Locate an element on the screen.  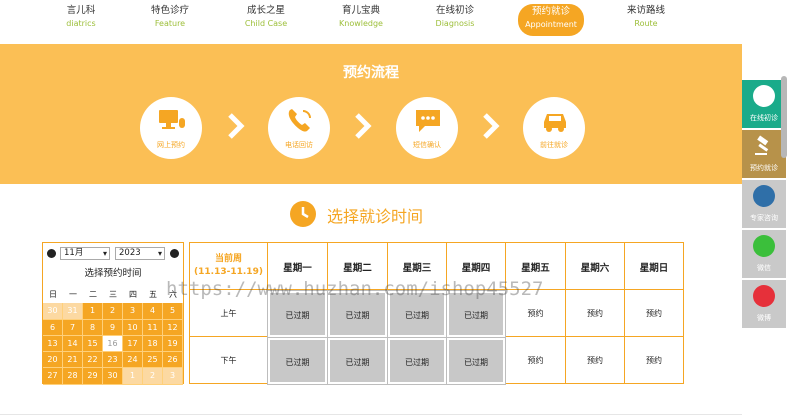
schedule-day-column: 星期六 预约 预约 is located at coordinates (595, 313).